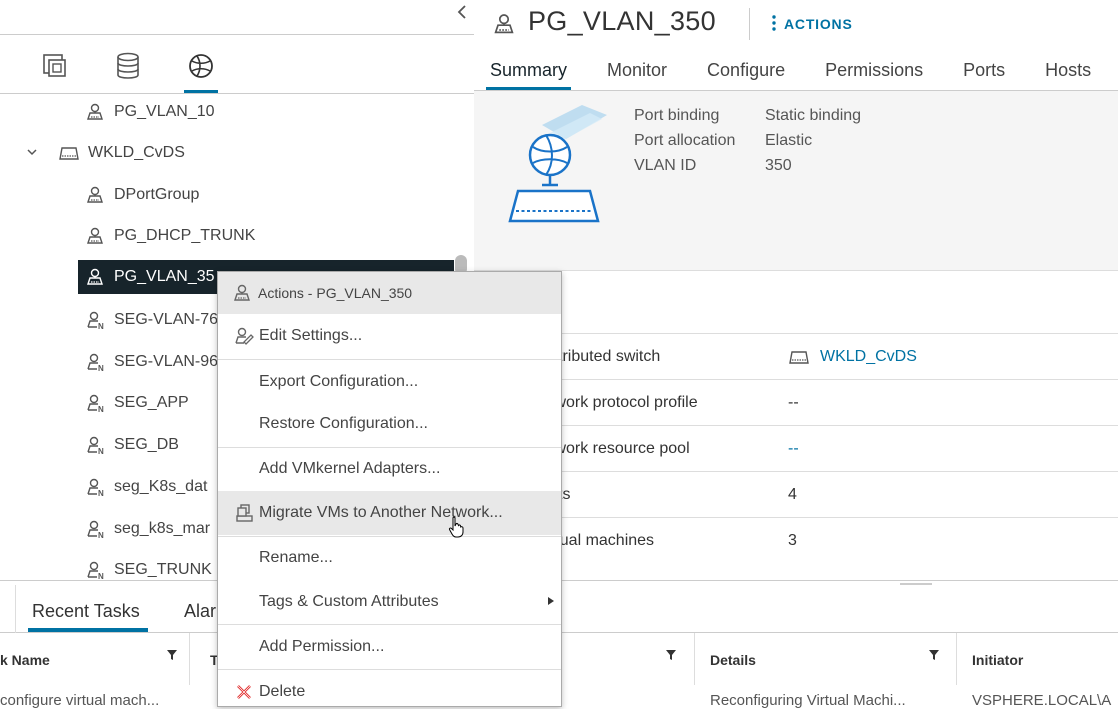  Describe the element at coordinates (136, 152) in the screenshot. I see `tree-item-label: WKLD_CvDS` at that location.